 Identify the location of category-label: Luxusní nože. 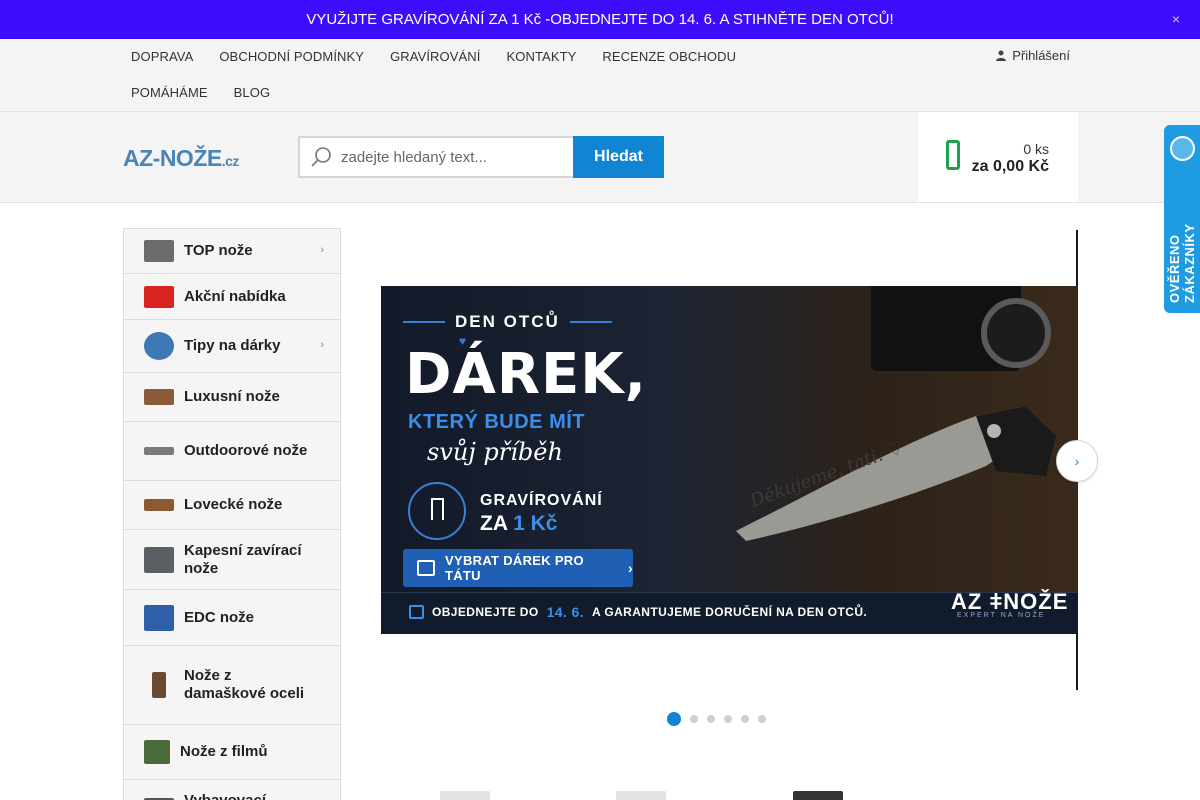
(232, 396).